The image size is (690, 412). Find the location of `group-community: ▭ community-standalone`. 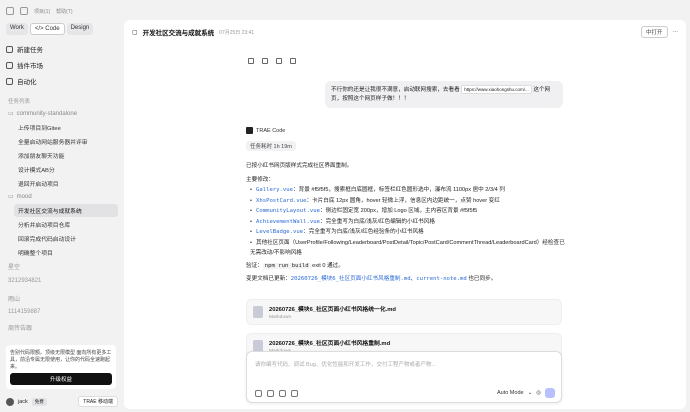

group-community: ▭ community-standalone is located at coordinates (43, 114).